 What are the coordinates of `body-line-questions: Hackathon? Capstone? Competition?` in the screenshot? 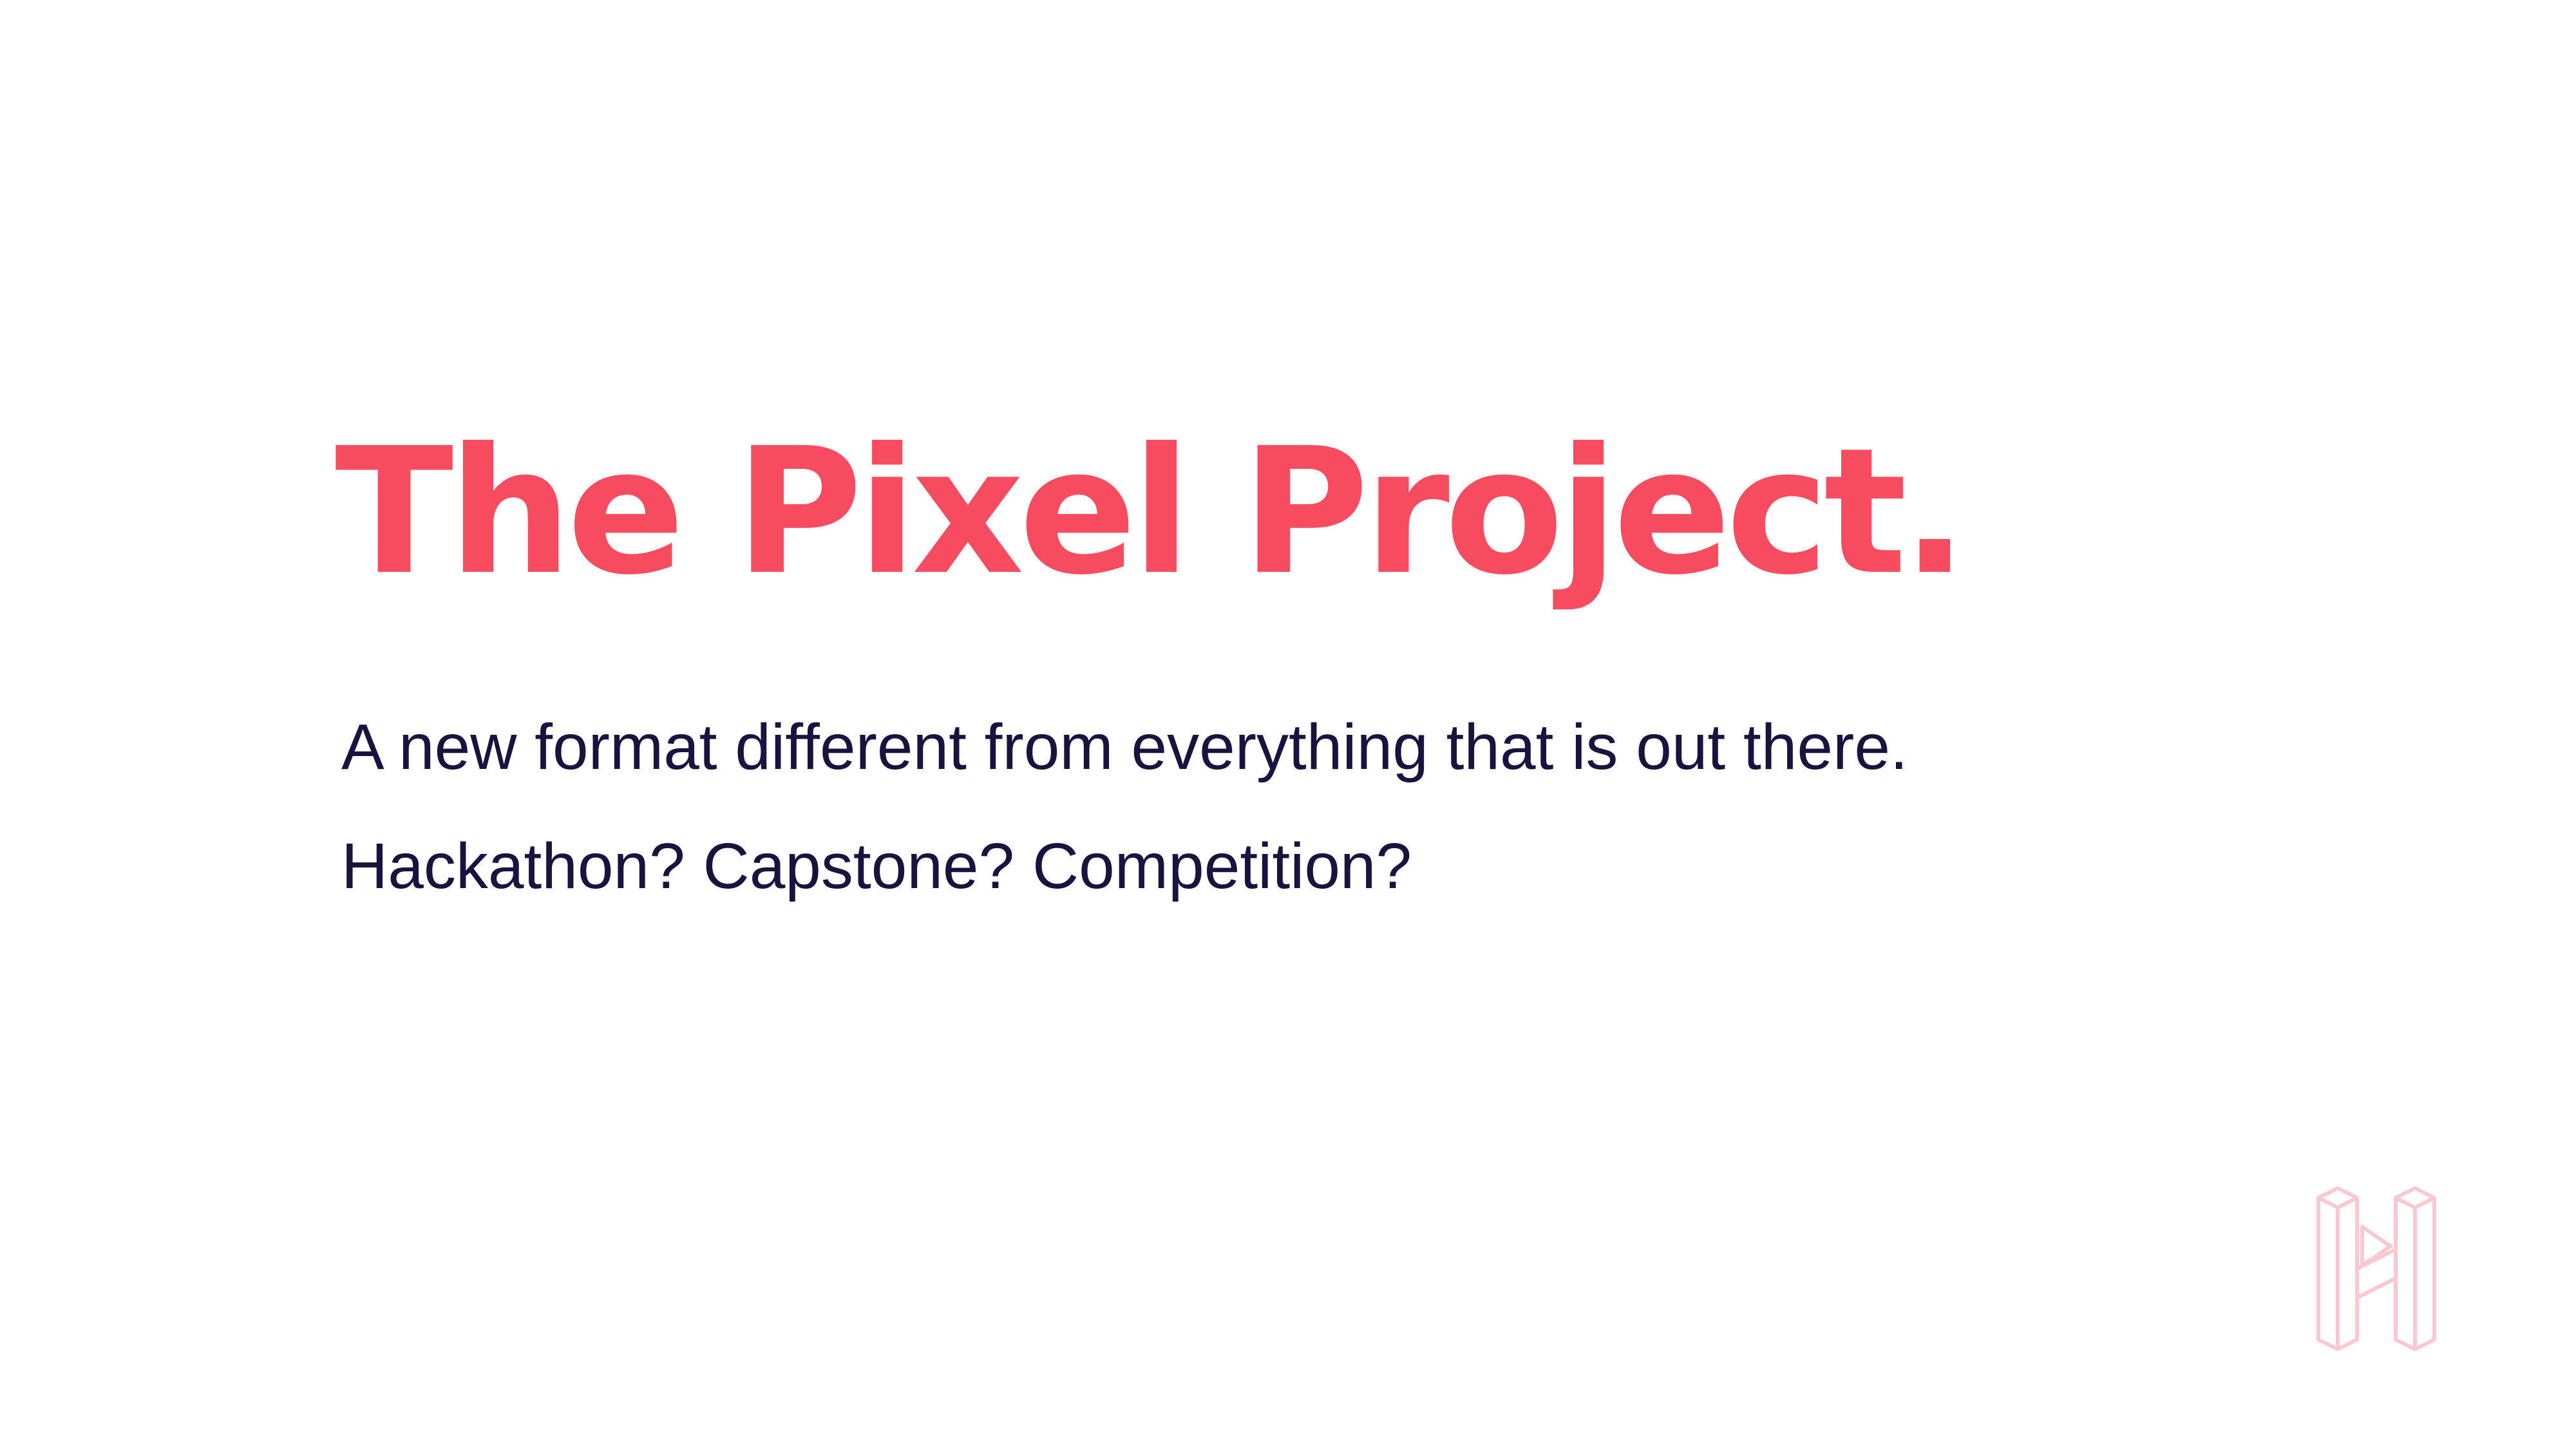 It's located at (877, 866).